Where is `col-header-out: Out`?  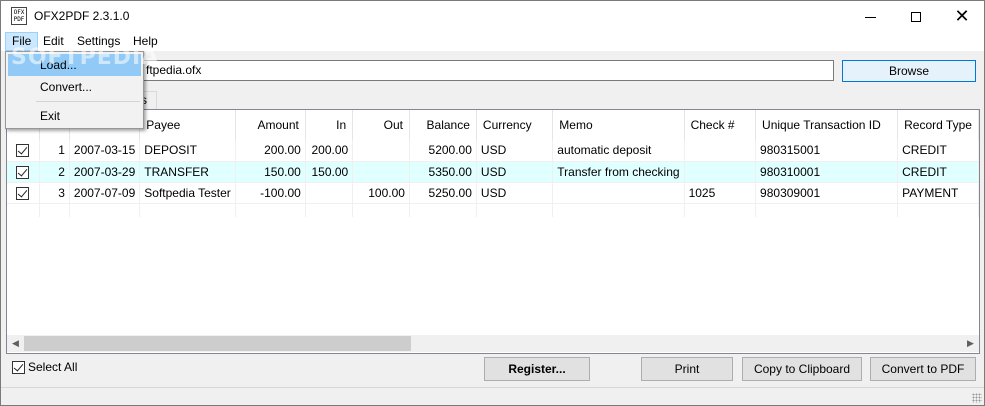
col-header-out: Out is located at coordinates (381, 125).